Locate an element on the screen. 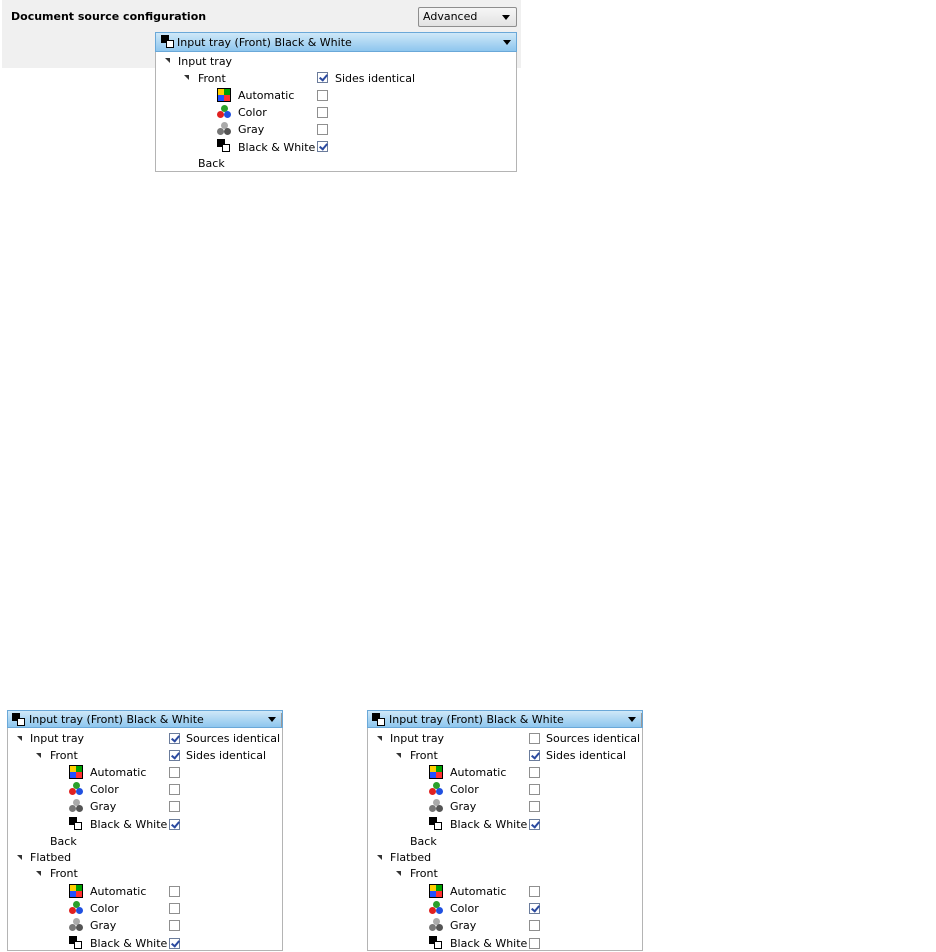  color-icon is located at coordinates (436, 908).